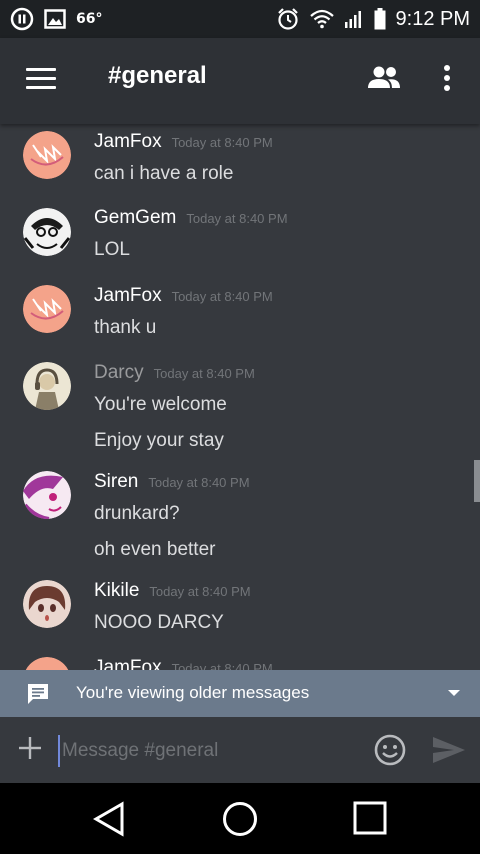 This screenshot has width=480, height=854. I want to click on caret-down-icon, so click(454, 693).